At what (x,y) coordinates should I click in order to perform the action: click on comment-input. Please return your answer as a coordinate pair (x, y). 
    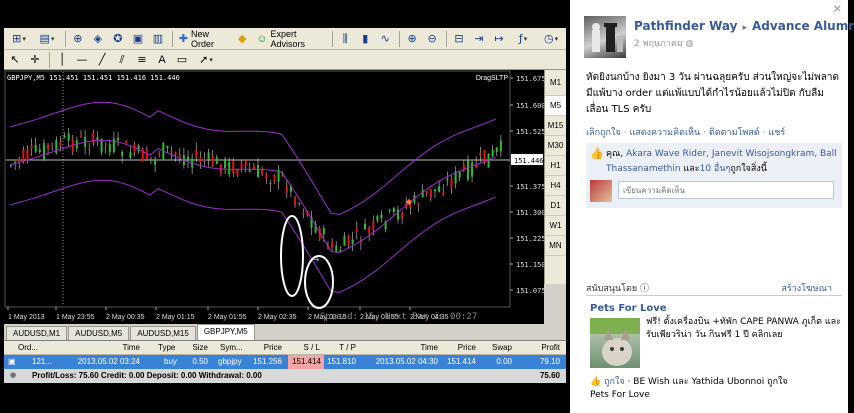
    Looking at the image, I should click on (726, 190).